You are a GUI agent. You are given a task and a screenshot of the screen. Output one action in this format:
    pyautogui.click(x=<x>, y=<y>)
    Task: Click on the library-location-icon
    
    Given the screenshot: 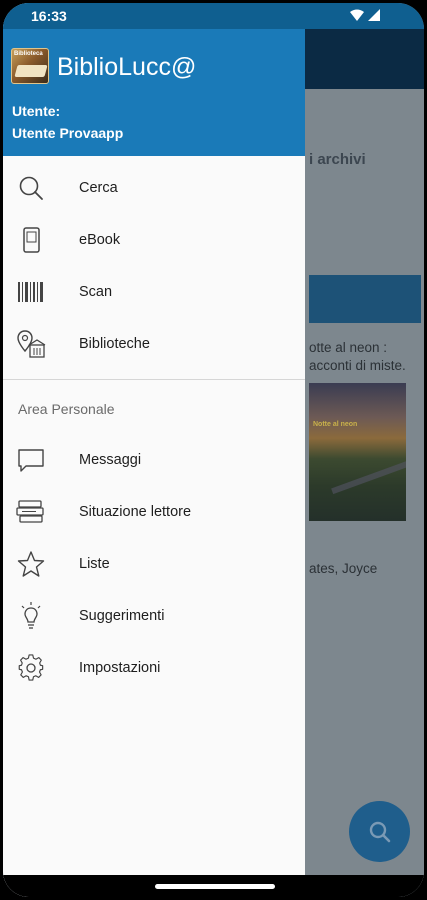 What is the action you would take?
    pyautogui.click(x=31, y=344)
    